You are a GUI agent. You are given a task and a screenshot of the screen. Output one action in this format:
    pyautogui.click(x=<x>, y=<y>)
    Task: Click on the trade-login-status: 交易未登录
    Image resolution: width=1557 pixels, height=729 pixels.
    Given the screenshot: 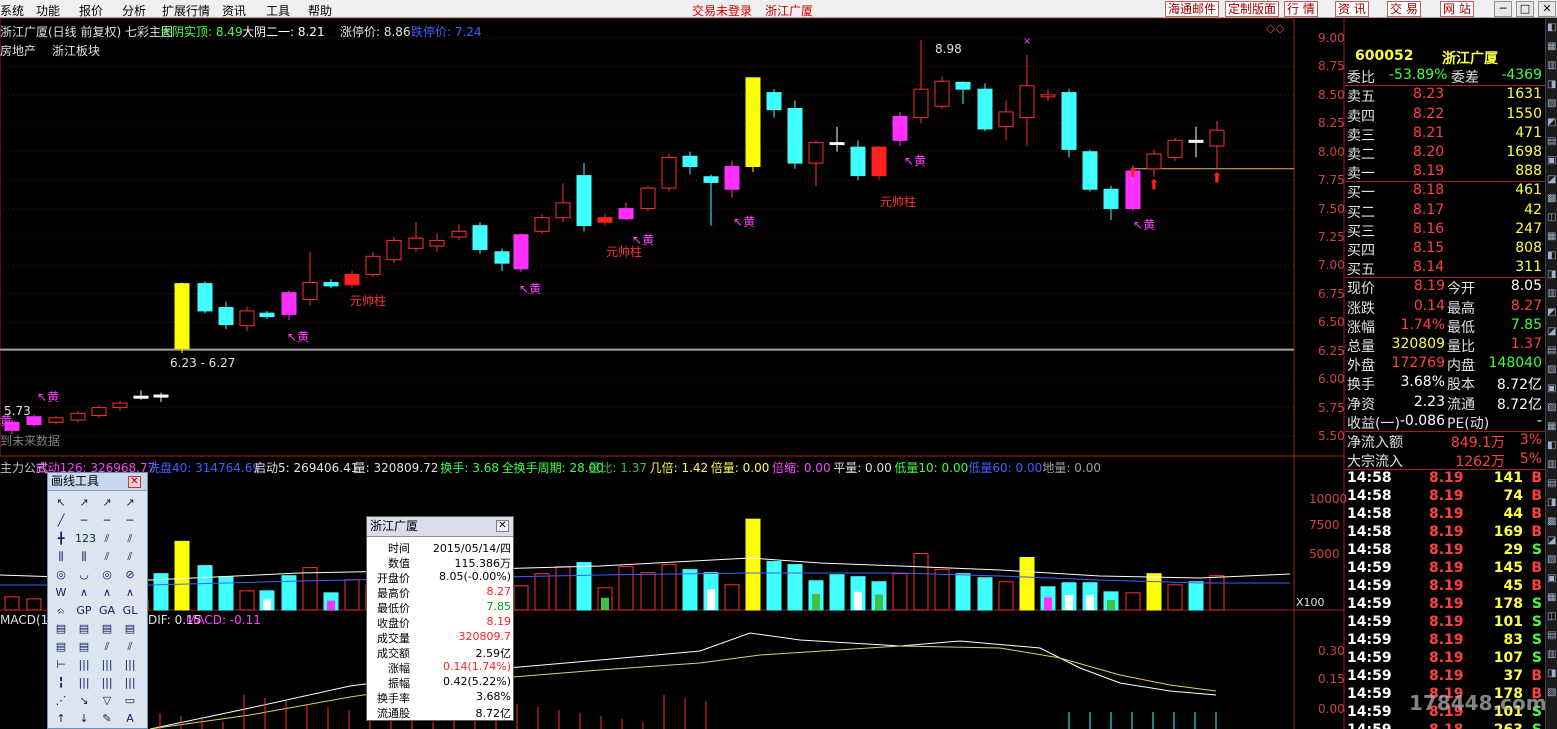 What is the action you would take?
    pyautogui.click(x=722, y=10)
    